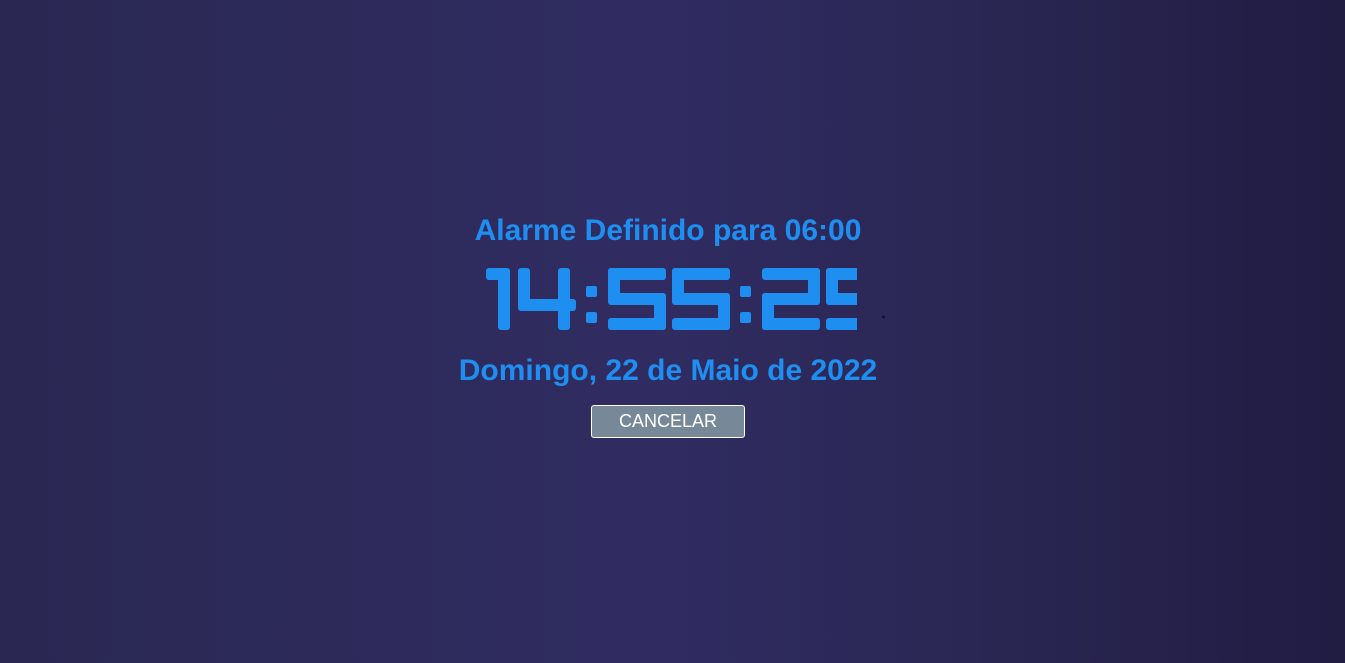 The height and width of the screenshot is (663, 1345). Describe the element at coordinates (668, 370) in the screenshot. I see `clock-date-label: Domingo, 22 de Maio de 2022` at that location.